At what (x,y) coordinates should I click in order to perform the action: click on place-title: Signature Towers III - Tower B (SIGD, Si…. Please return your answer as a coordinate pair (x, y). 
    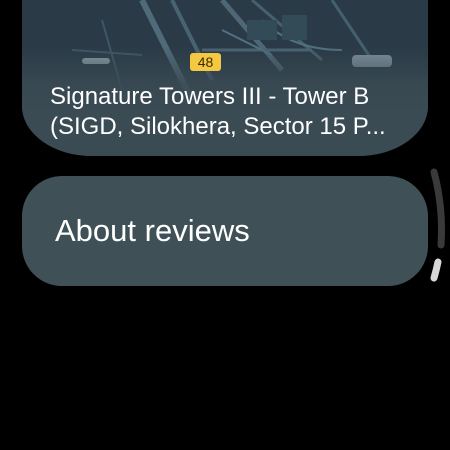
    Looking at the image, I should click on (229, 112).